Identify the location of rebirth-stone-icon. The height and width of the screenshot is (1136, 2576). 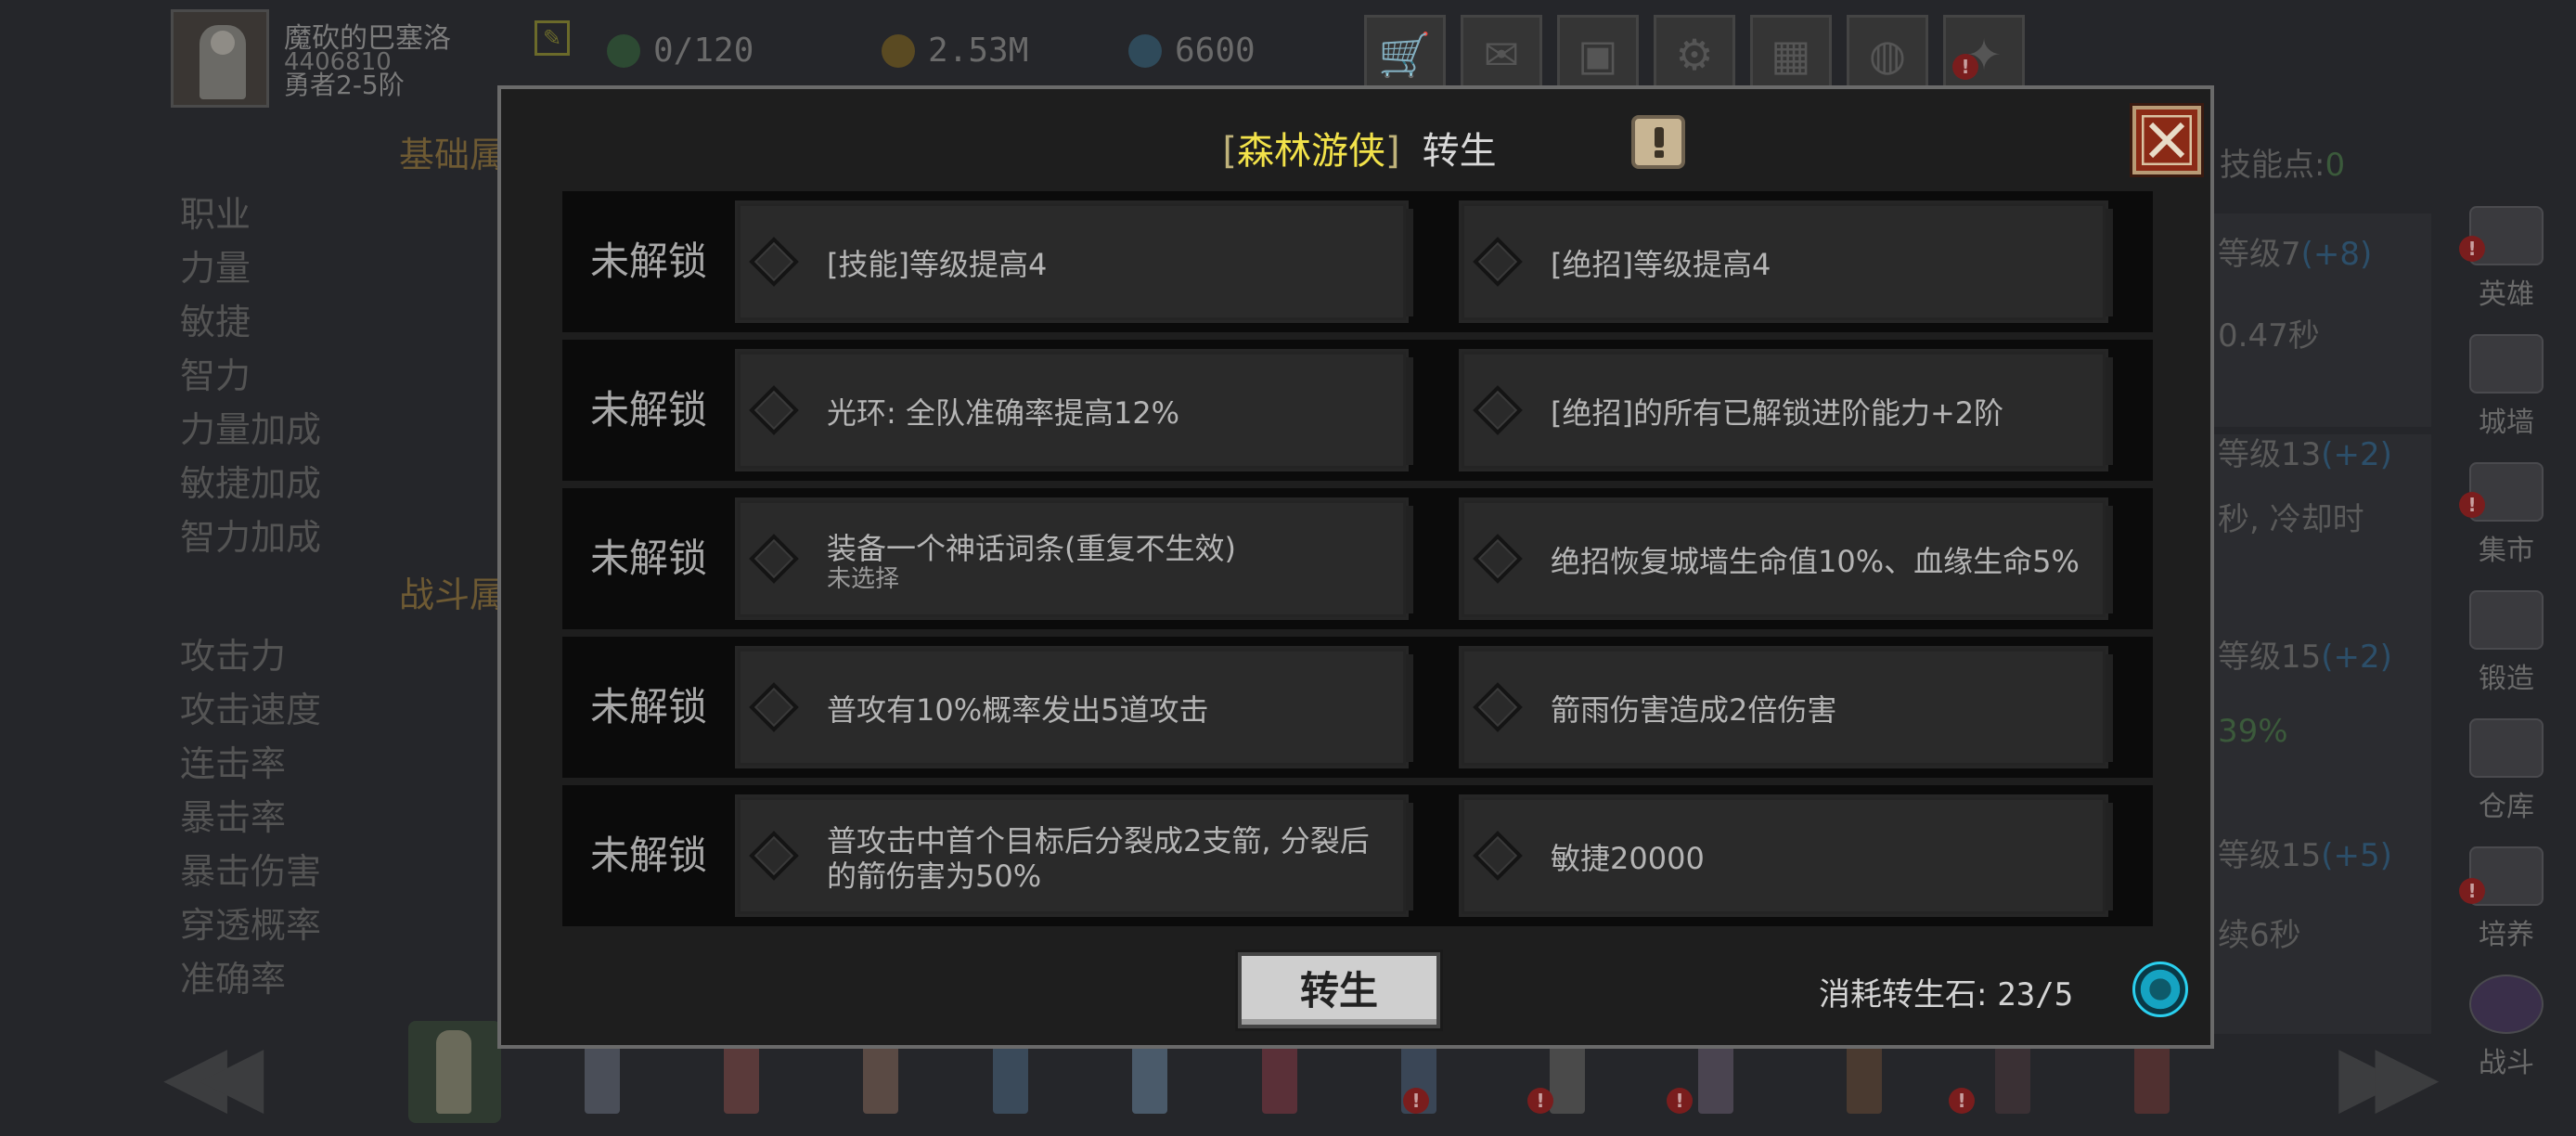
(2160, 989).